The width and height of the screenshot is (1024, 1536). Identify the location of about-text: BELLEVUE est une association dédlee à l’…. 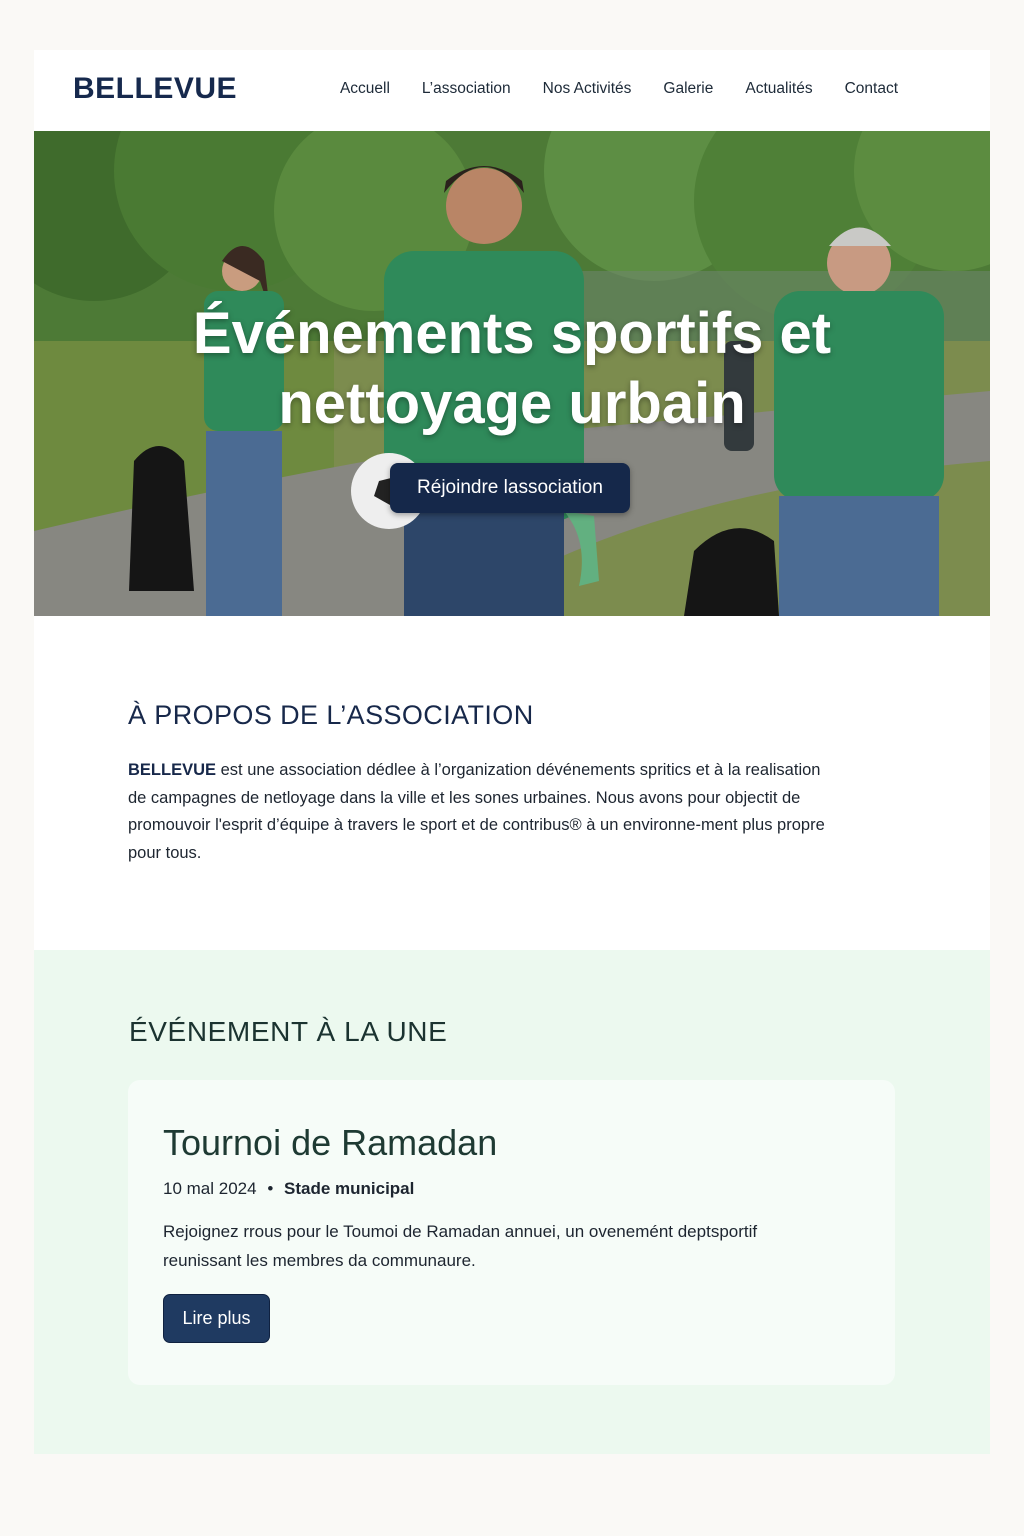
(478, 812).